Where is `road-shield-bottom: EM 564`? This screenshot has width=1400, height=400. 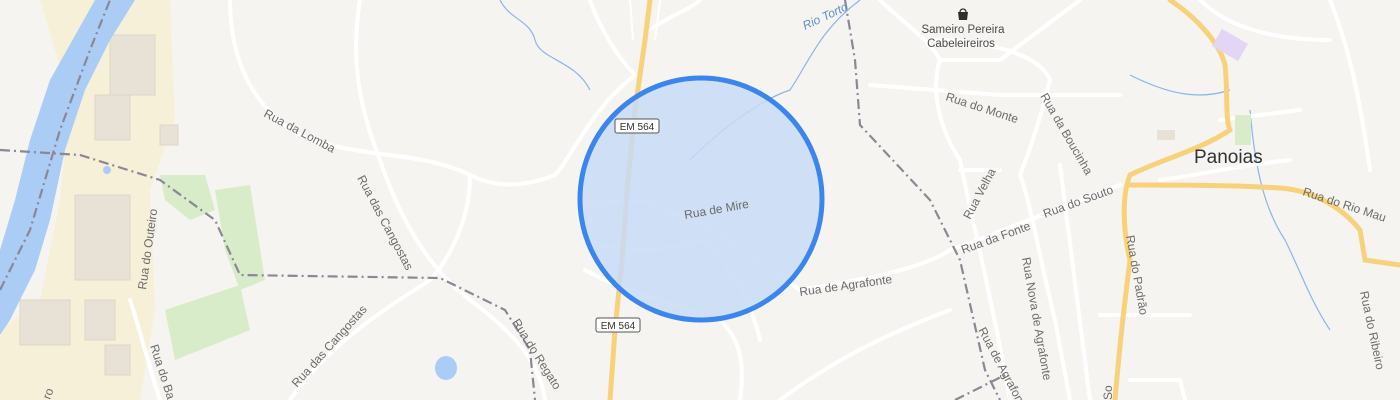
road-shield-bottom: EM 564 is located at coordinates (618, 325).